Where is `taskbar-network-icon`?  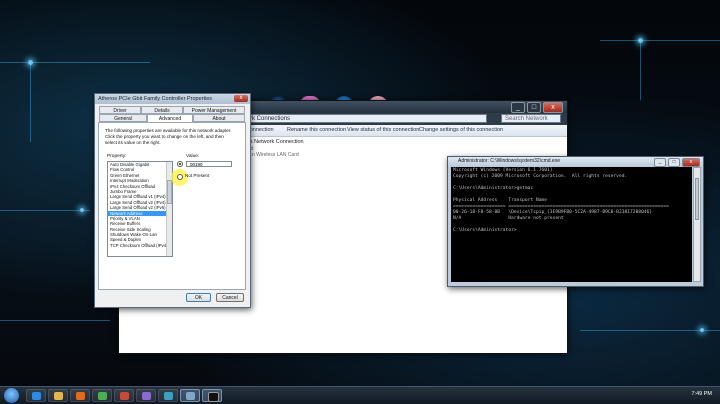
taskbar-network-icon is located at coordinates (190, 395).